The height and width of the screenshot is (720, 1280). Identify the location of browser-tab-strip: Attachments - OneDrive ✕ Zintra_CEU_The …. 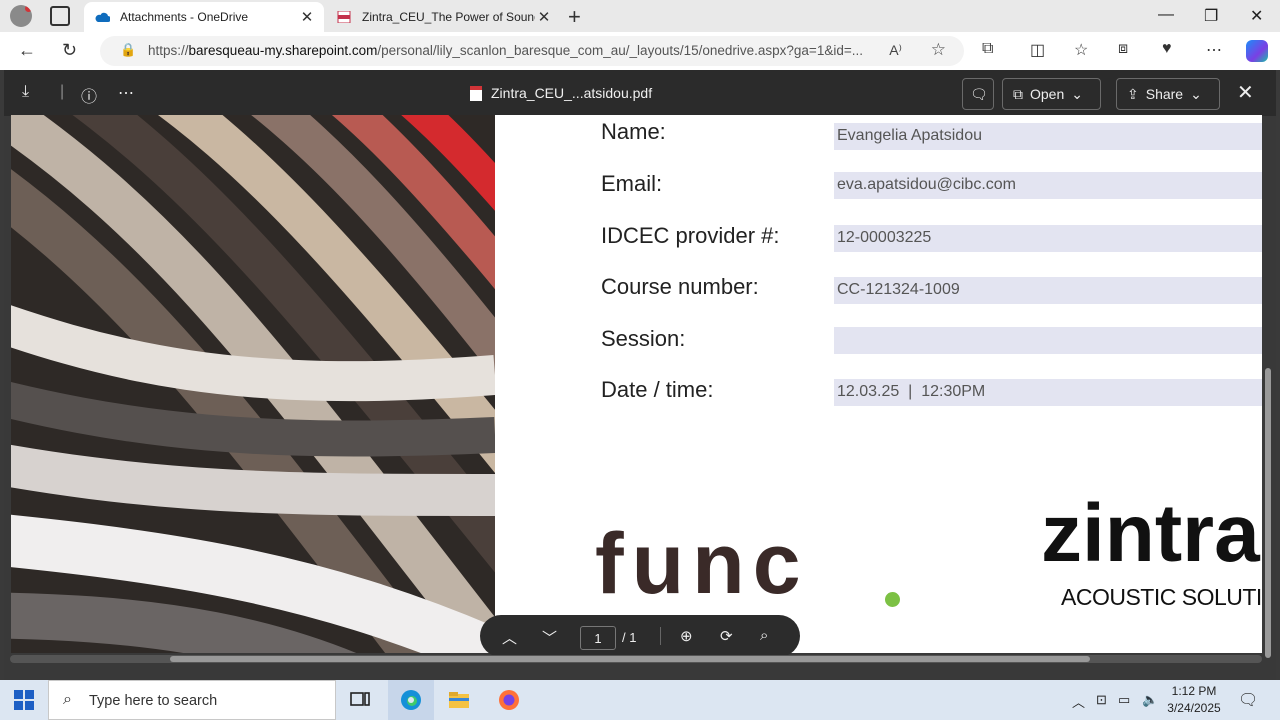
(640, 16).